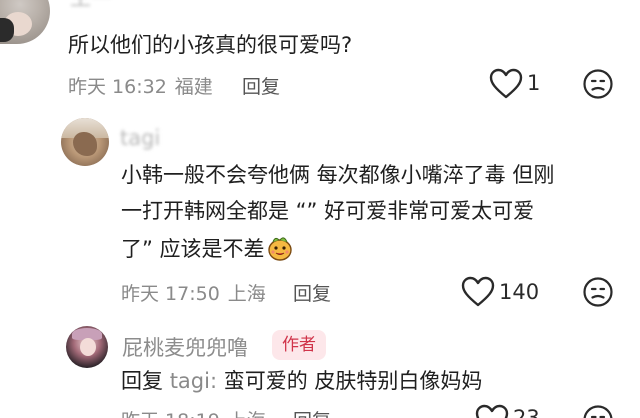 The image size is (640, 418). Describe the element at coordinates (87, 347) in the screenshot. I see `author-avatar` at that location.